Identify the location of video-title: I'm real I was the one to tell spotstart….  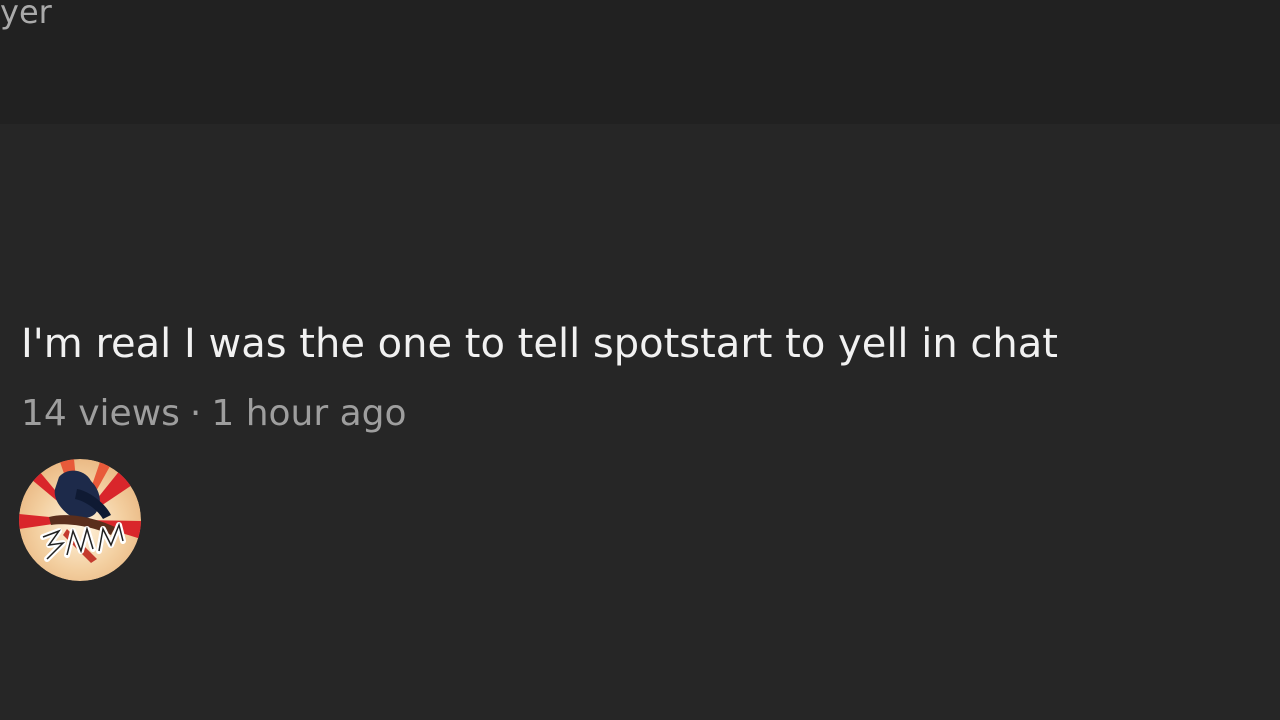
(539, 344).